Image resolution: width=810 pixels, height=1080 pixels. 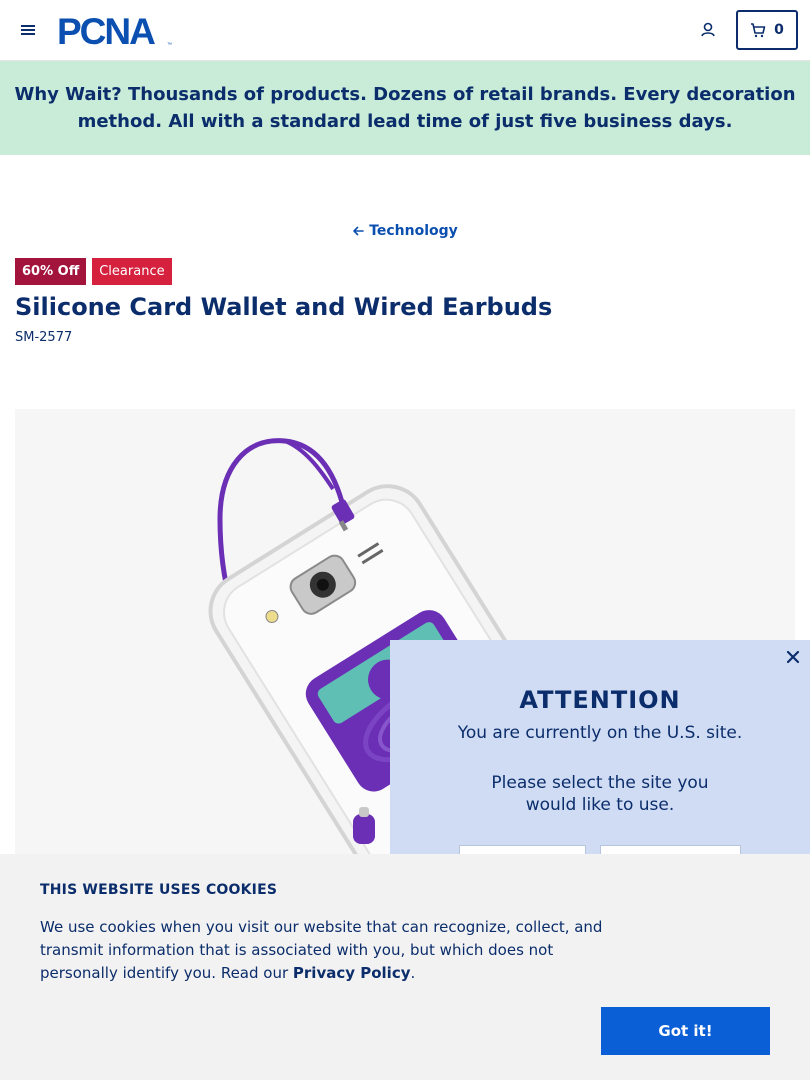 What do you see at coordinates (767, 30) in the screenshot?
I see `cart-button: 0` at bounding box center [767, 30].